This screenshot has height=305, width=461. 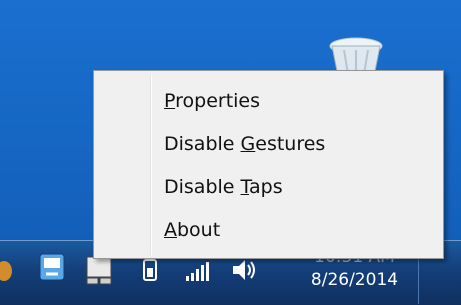 What do you see at coordinates (53, 268) in the screenshot?
I see `app-icon` at bounding box center [53, 268].